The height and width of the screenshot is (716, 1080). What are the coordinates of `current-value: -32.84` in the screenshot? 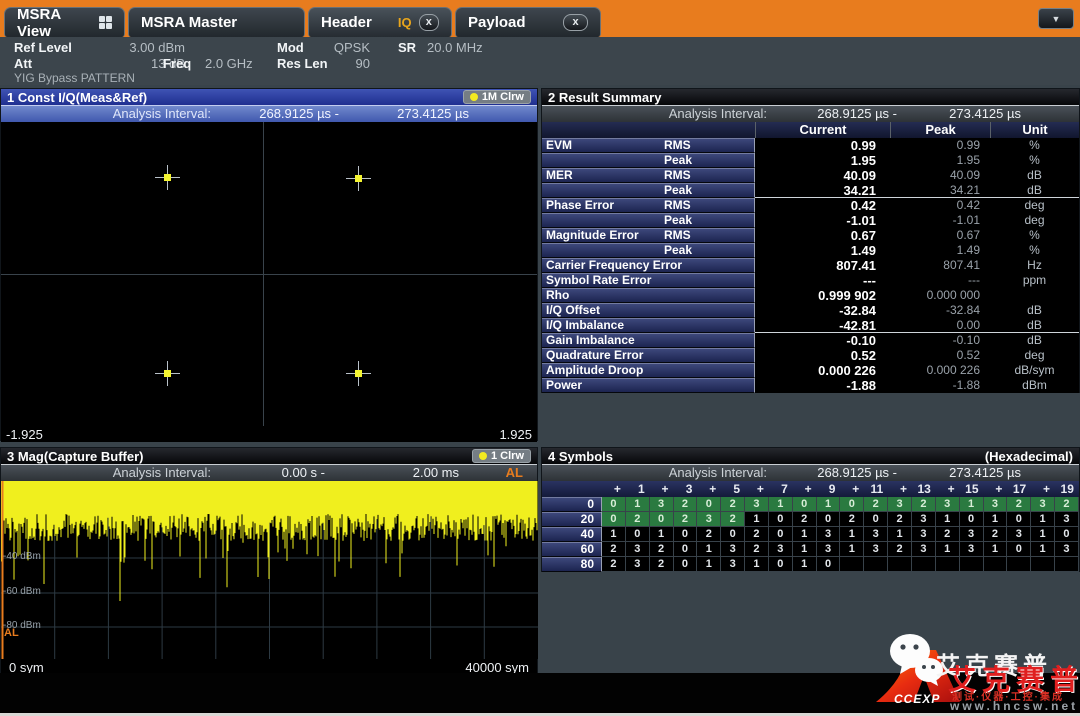 It's located at (857, 310).